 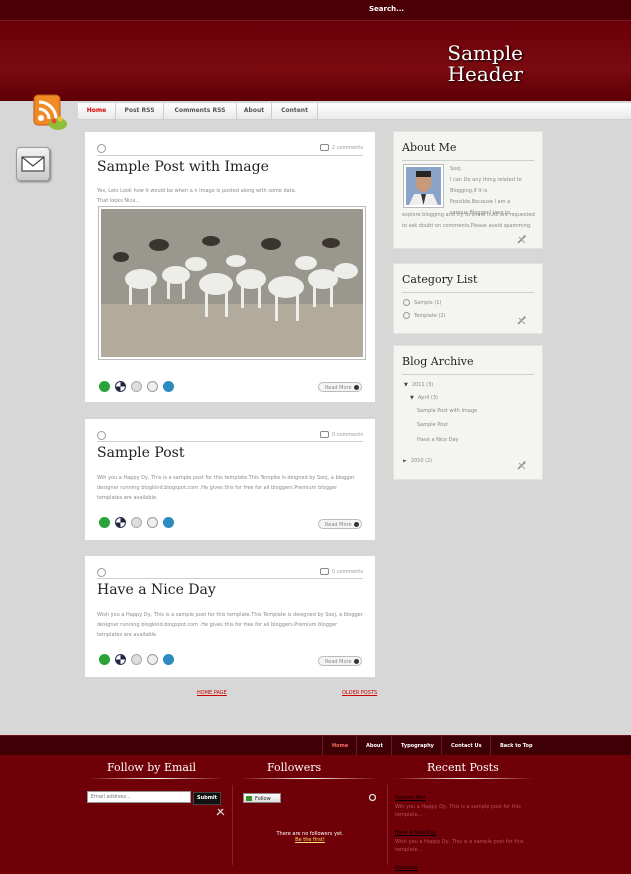 What do you see at coordinates (447, 411) in the screenshot?
I see `archive-post-link: Sample Post with Image` at bounding box center [447, 411].